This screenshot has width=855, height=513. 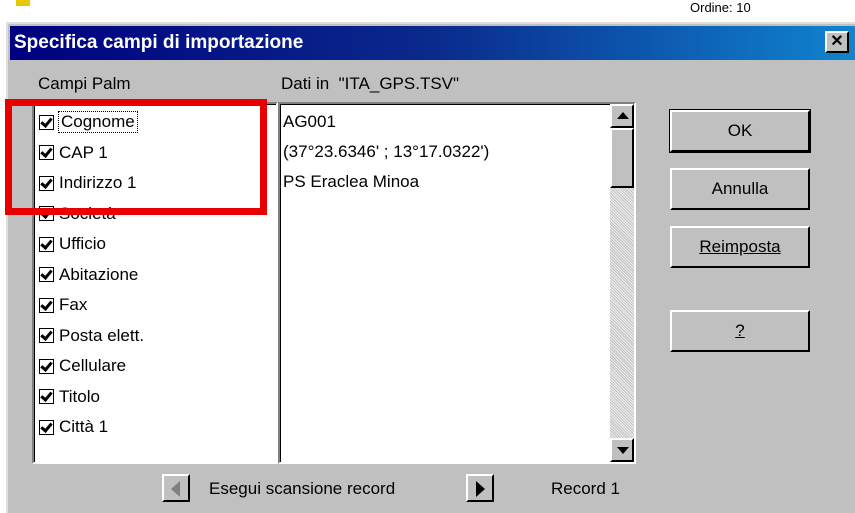 What do you see at coordinates (79, 396) in the screenshot?
I see `field-label: Titolo` at bounding box center [79, 396].